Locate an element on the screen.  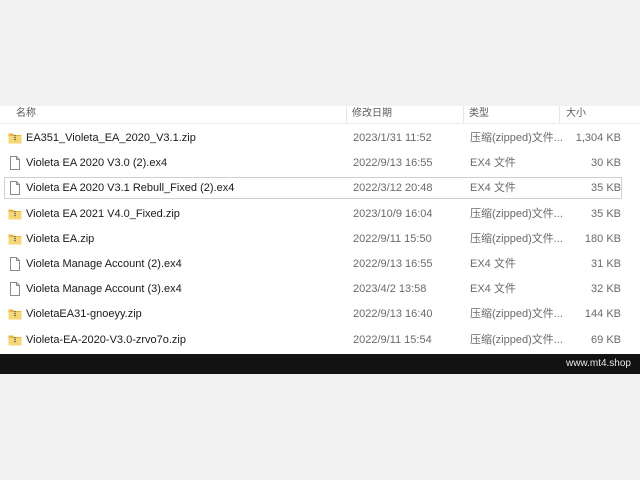
column-header-date: 修改日期 is located at coordinates (372, 114).